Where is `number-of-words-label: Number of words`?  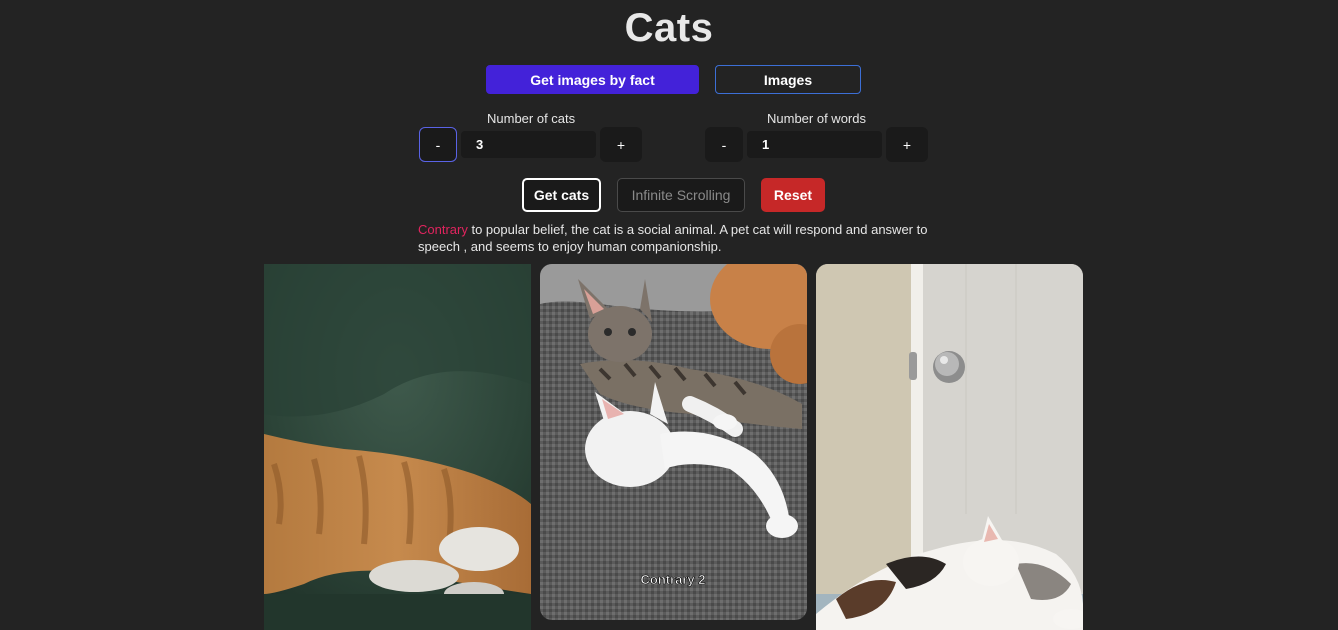 number-of-words-label: Number of words is located at coordinates (816, 118).